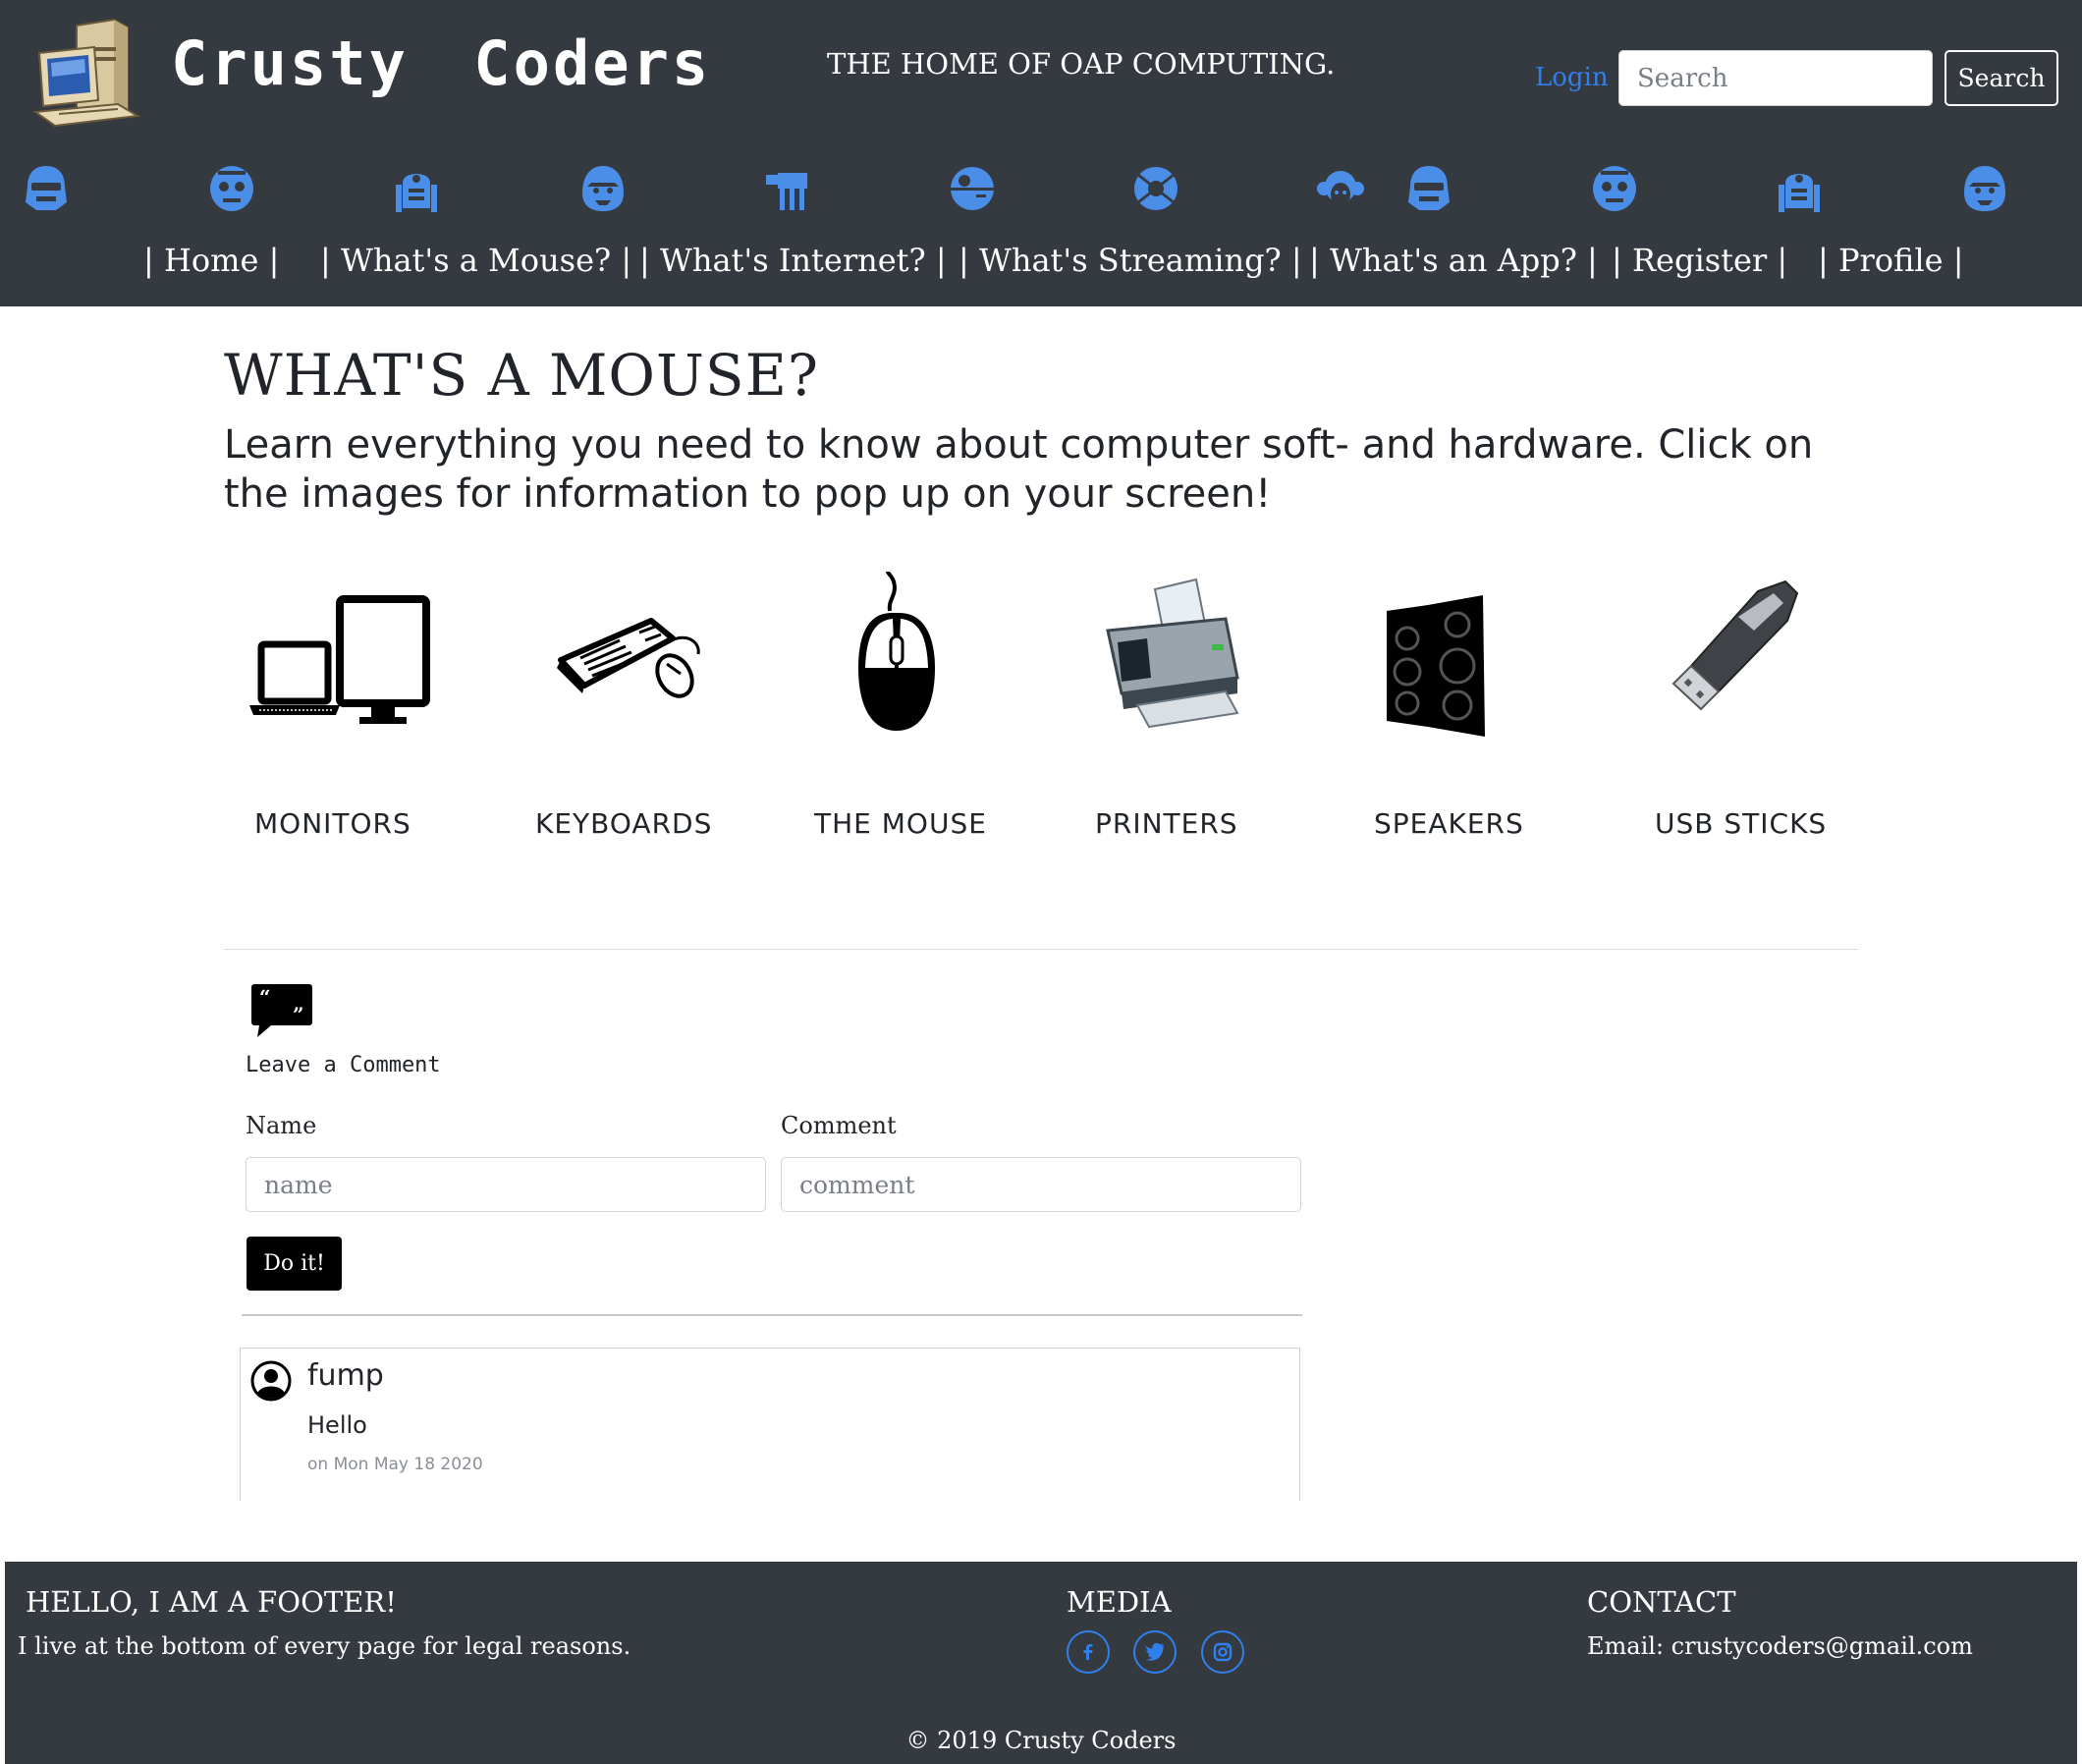 The image size is (2082, 1764). What do you see at coordinates (1155, 1652) in the screenshot?
I see `twitter-icon` at bounding box center [1155, 1652].